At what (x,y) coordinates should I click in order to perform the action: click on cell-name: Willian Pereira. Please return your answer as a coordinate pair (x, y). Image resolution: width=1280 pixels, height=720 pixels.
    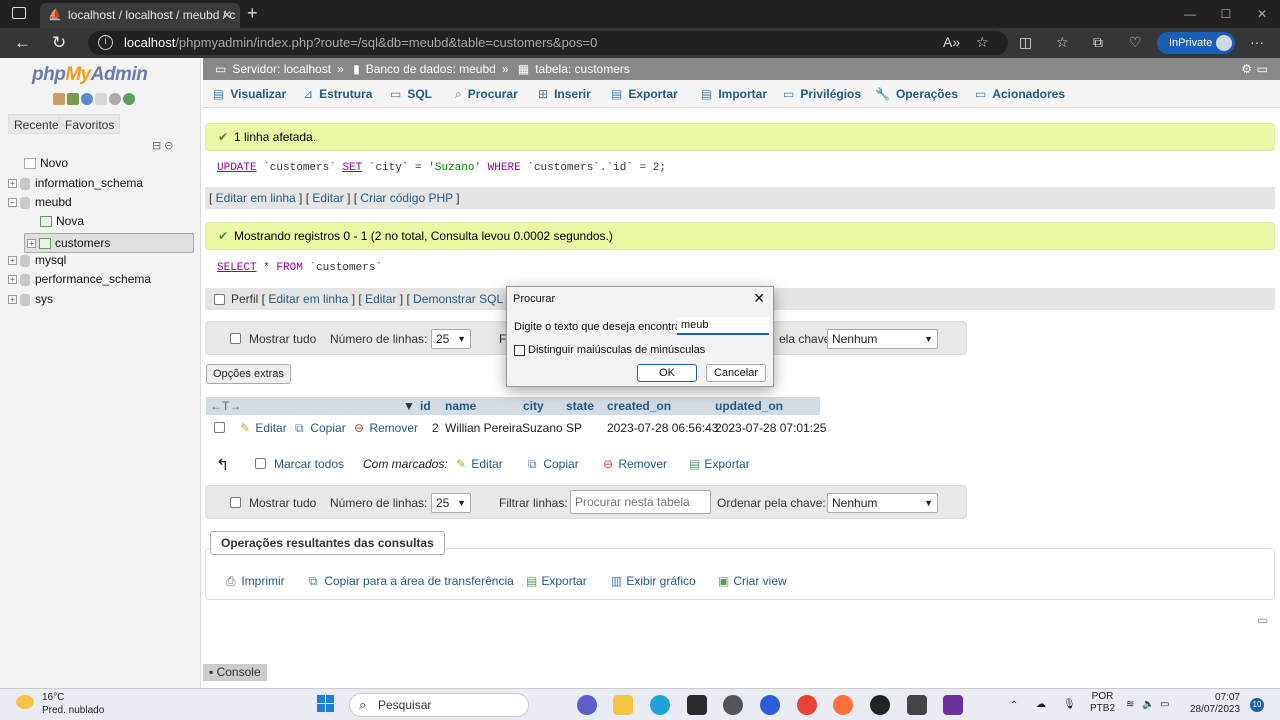
    Looking at the image, I should click on (483, 428).